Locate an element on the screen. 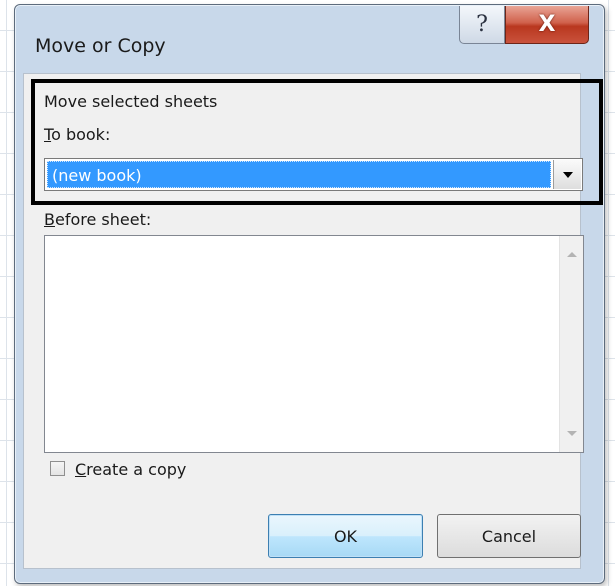 The height and width of the screenshot is (586, 615). close-button: X is located at coordinates (547, 25).